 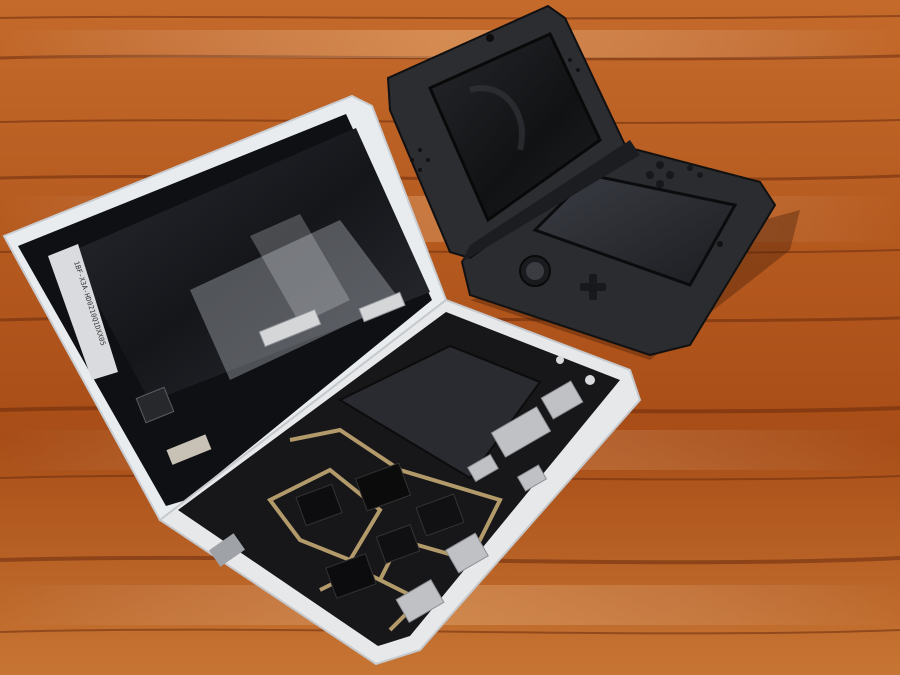 I want to click on camera-icon, so click(x=490, y=38).